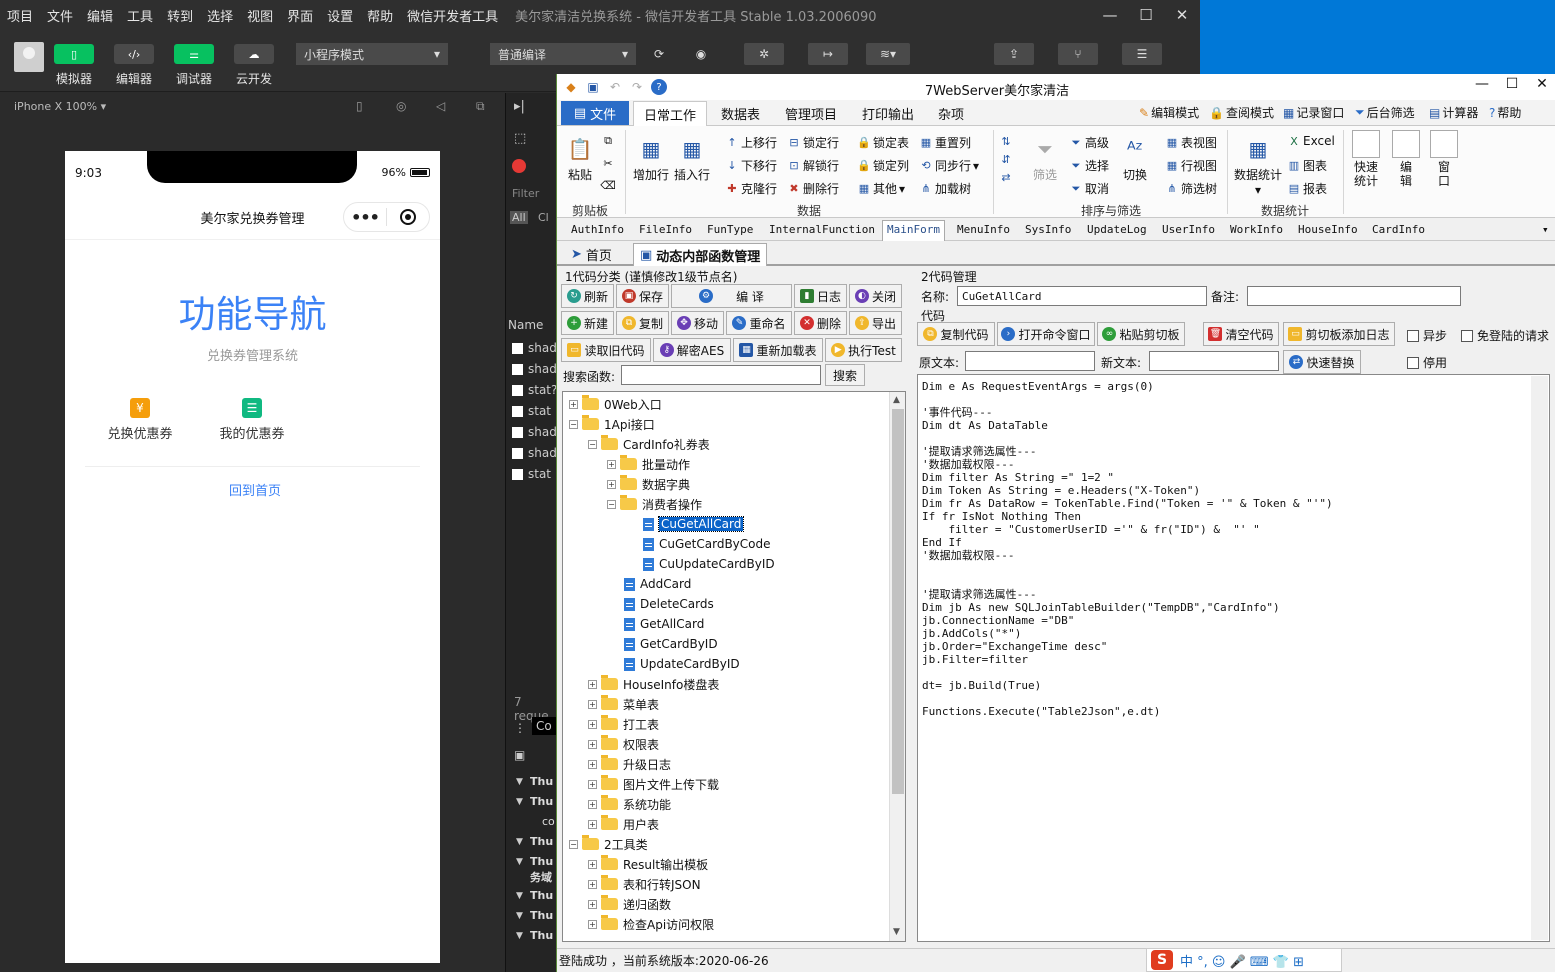  I want to click on save-button: ▣ 保存, so click(642, 296).